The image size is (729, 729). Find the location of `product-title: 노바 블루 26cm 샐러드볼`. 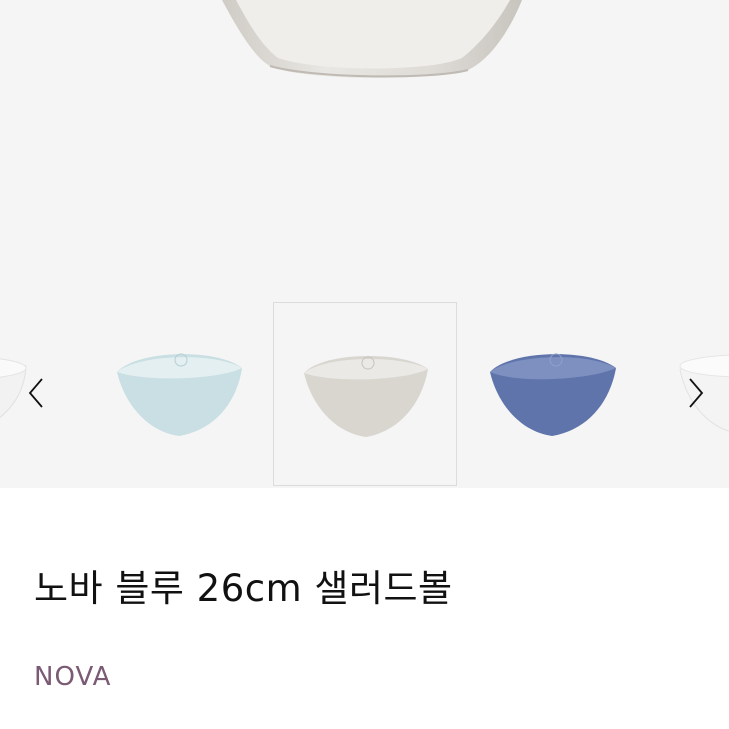

product-title: 노바 블루 26cm 샐러드볼 is located at coordinates (243, 588).